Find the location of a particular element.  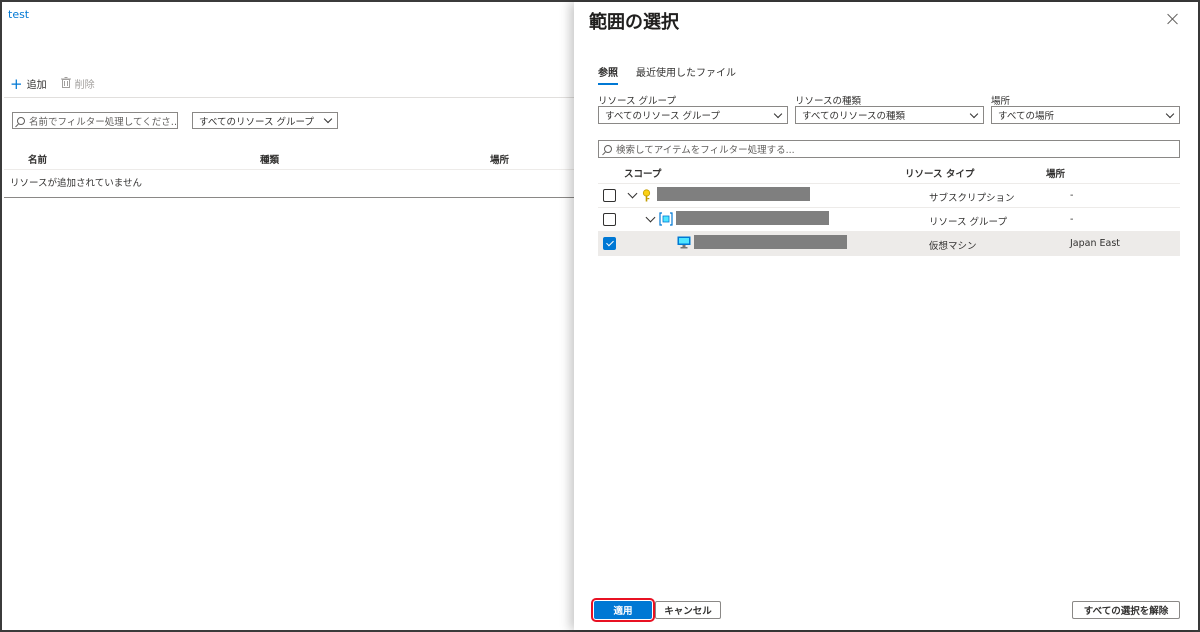

filter-resource-group-select: すべてのリソース グループ is located at coordinates (693, 115).